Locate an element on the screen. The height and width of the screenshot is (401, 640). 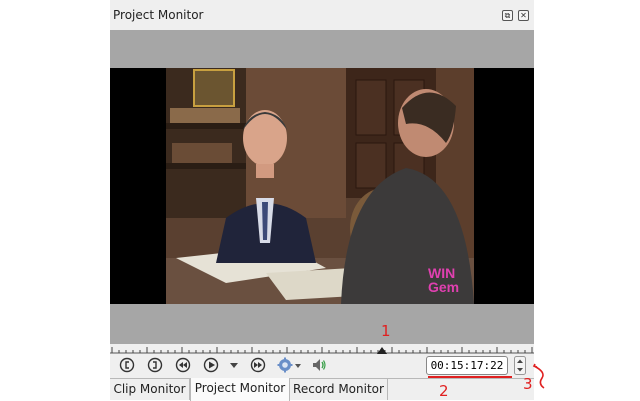
title-bar: Project Monitor ⧉ ✕ is located at coordinates (322, 15).